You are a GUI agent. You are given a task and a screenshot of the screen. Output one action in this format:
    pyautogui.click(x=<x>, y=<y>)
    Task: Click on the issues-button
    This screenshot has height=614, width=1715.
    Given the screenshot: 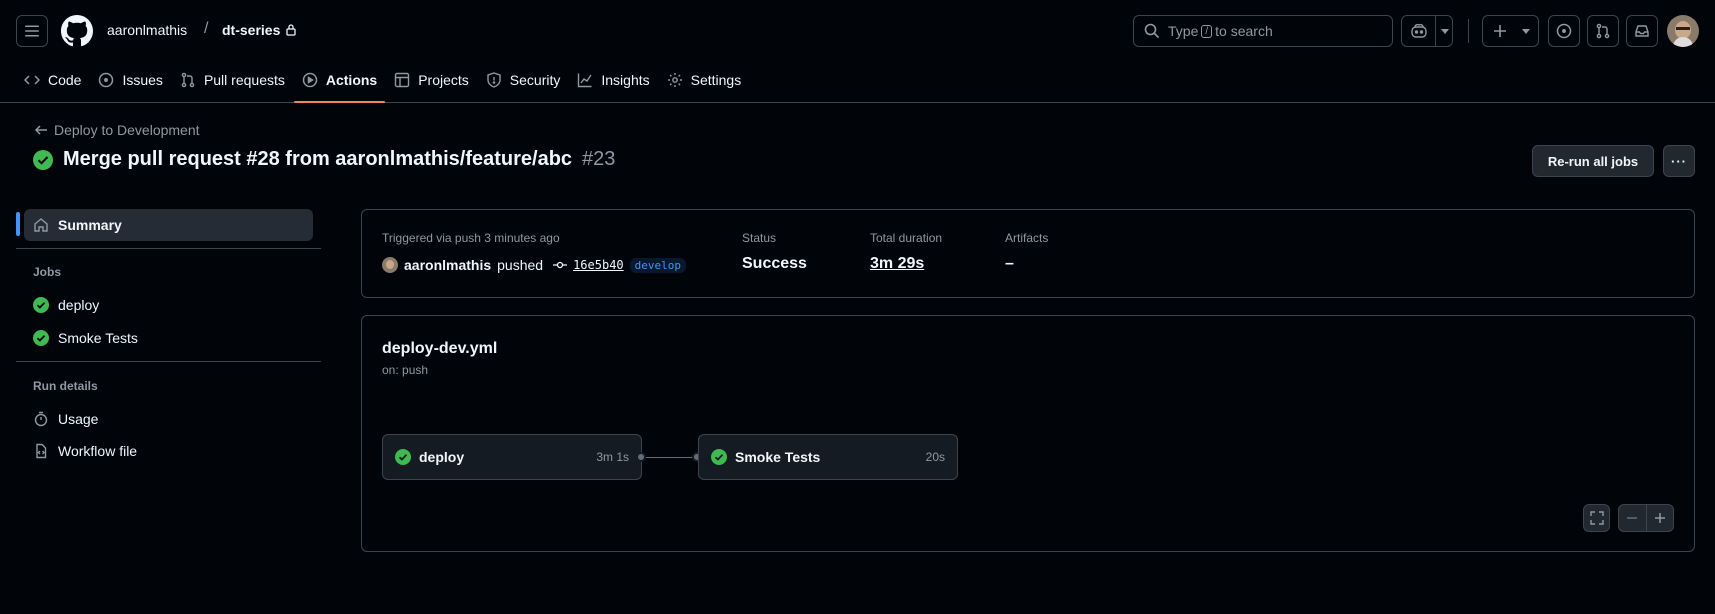 What is the action you would take?
    pyautogui.click(x=1564, y=31)
    